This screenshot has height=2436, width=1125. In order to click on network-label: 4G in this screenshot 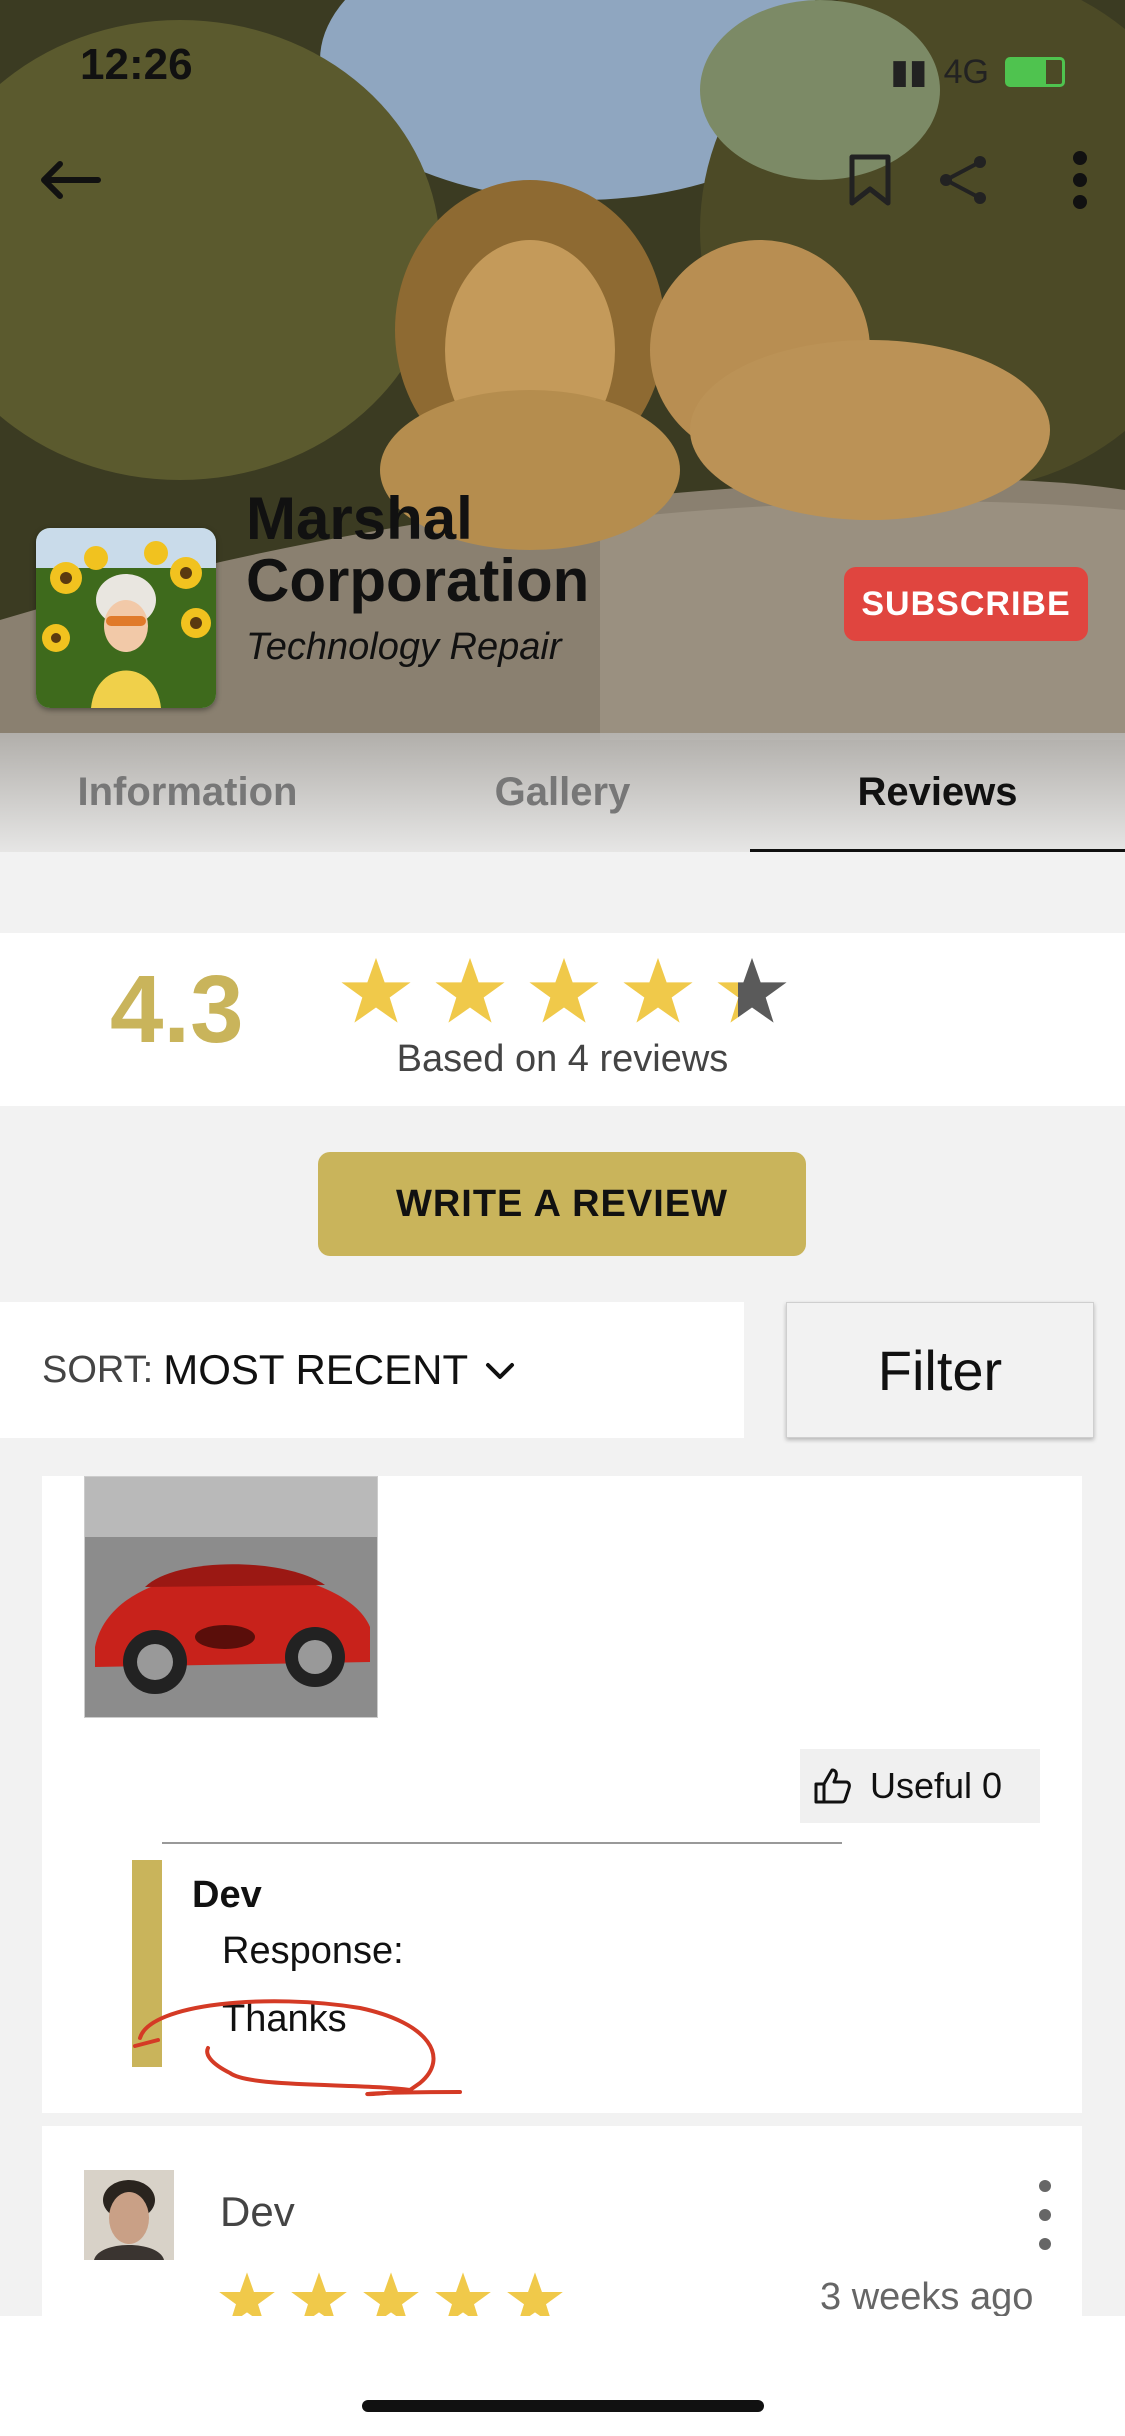, I will do `click(966, 71)`.